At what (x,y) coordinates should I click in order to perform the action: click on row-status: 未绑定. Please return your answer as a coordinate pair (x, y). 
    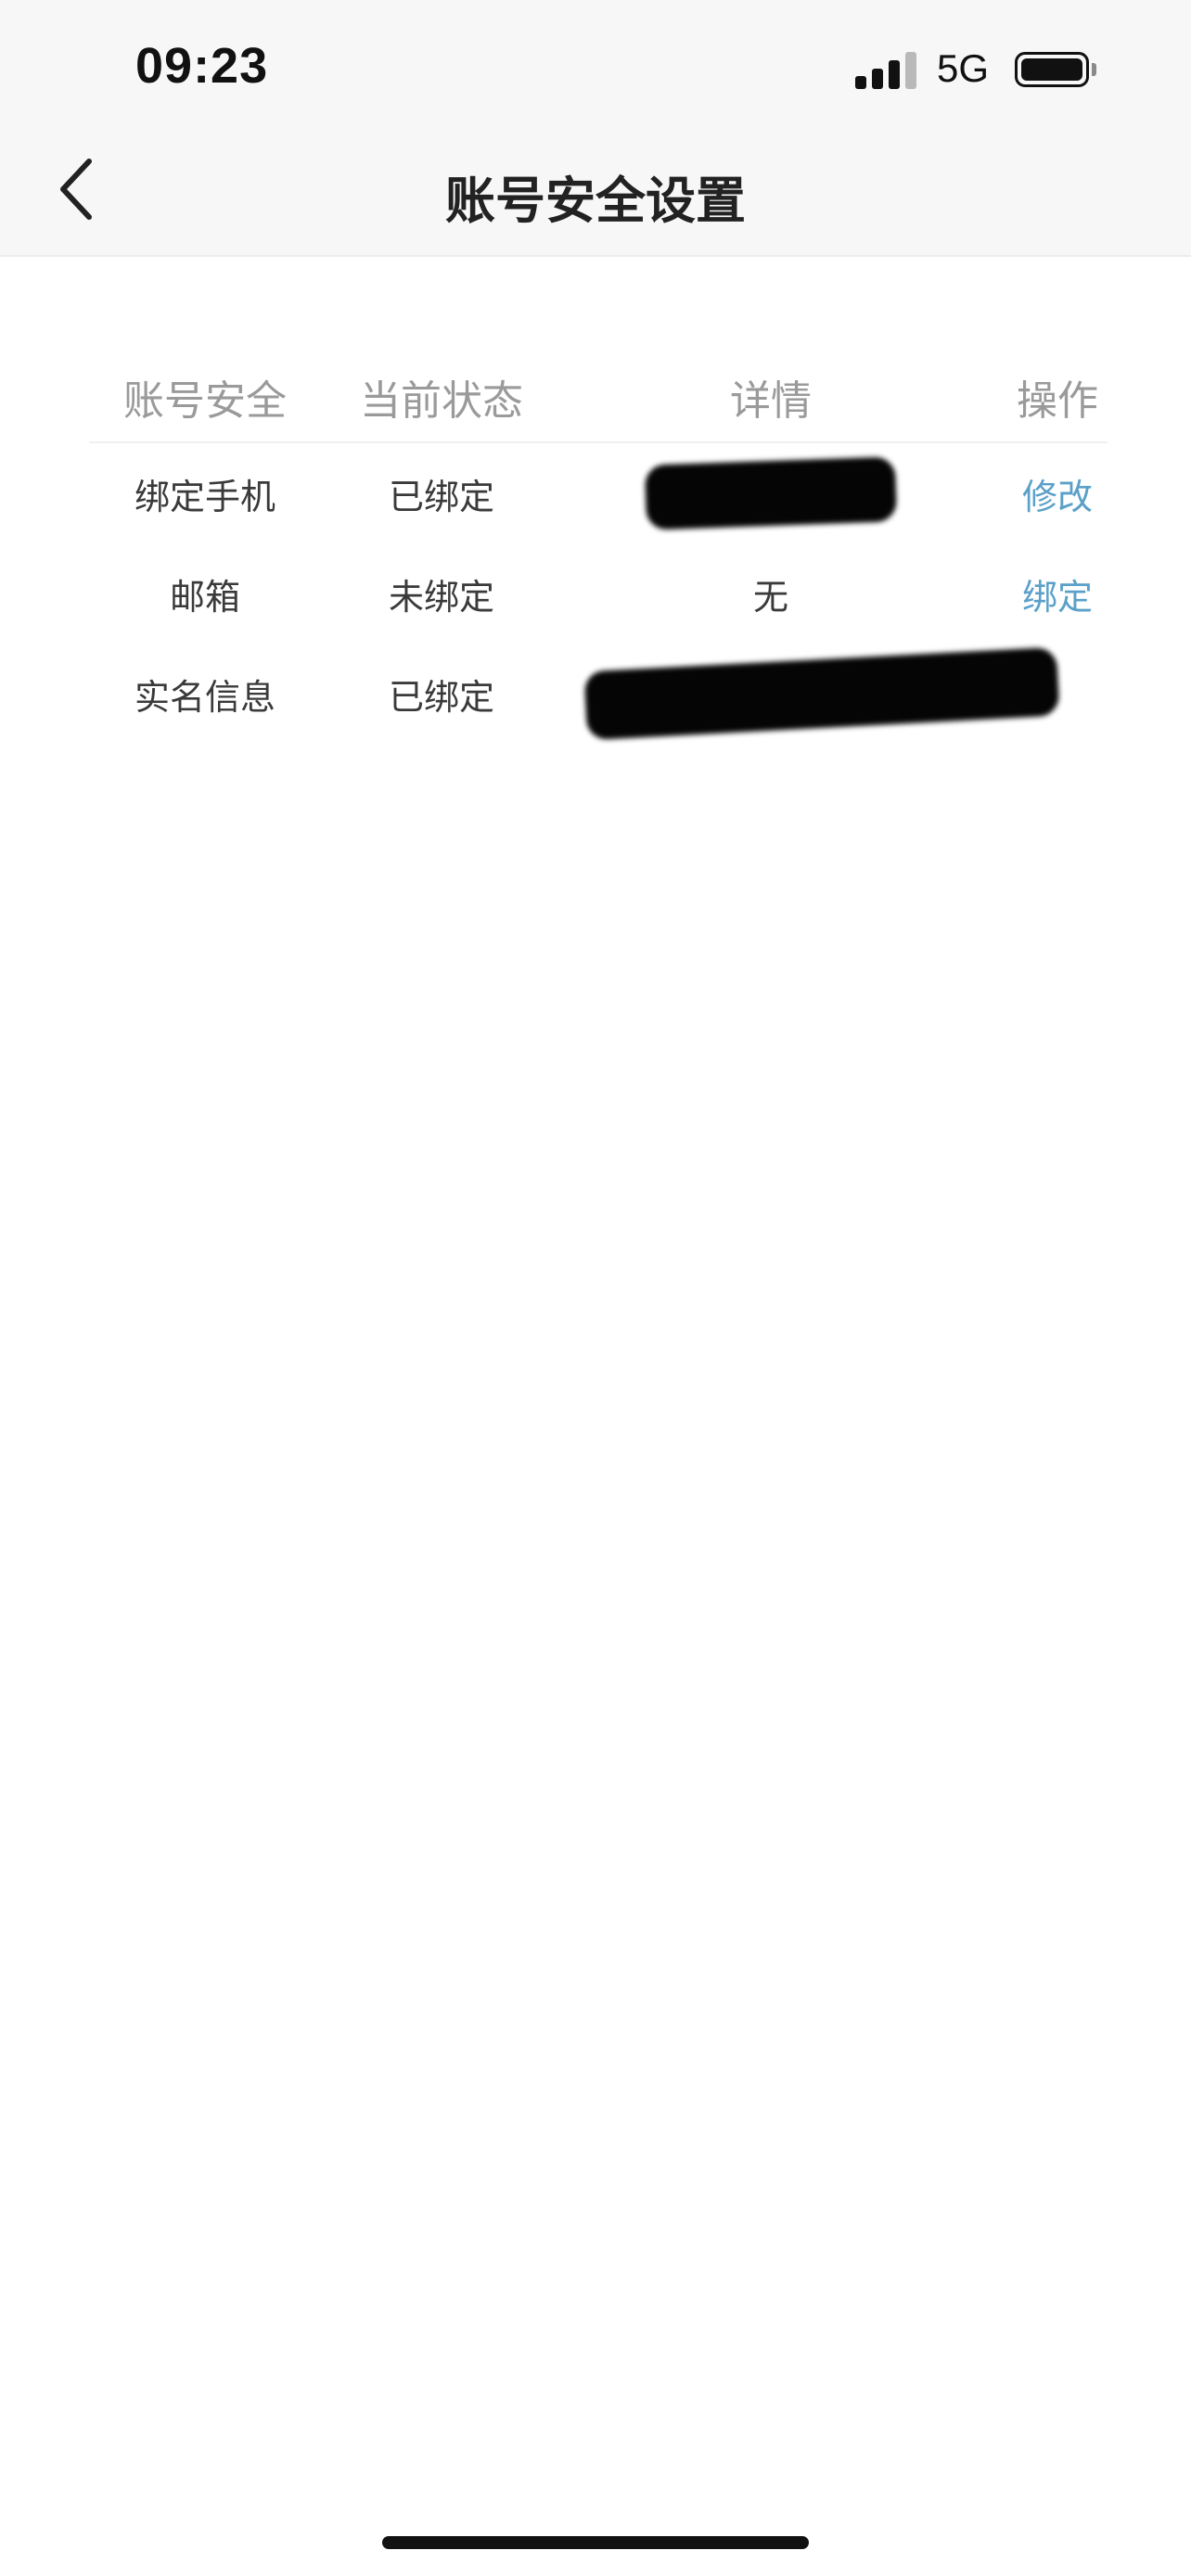
    Looking at the image, I should click on (441, 597).